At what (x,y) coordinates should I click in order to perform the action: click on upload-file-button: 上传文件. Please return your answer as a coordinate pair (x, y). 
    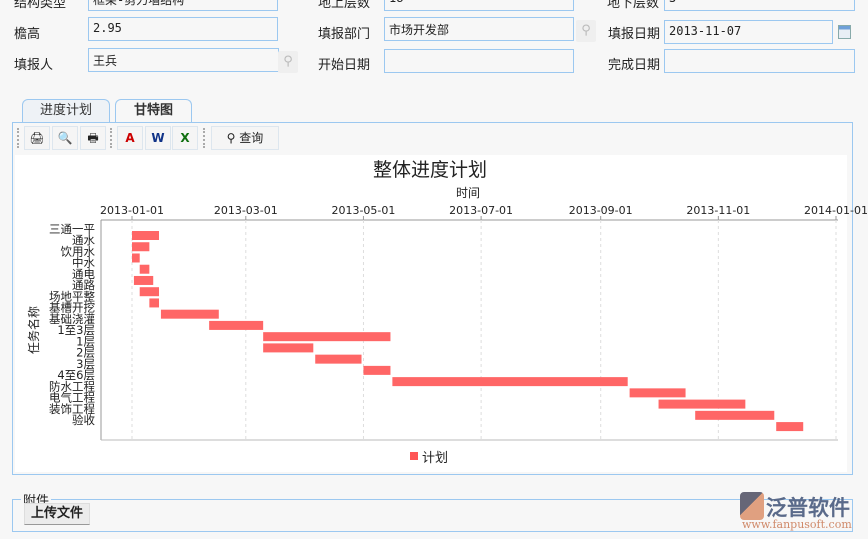
    Looking at the image, I should click on (57, 514).